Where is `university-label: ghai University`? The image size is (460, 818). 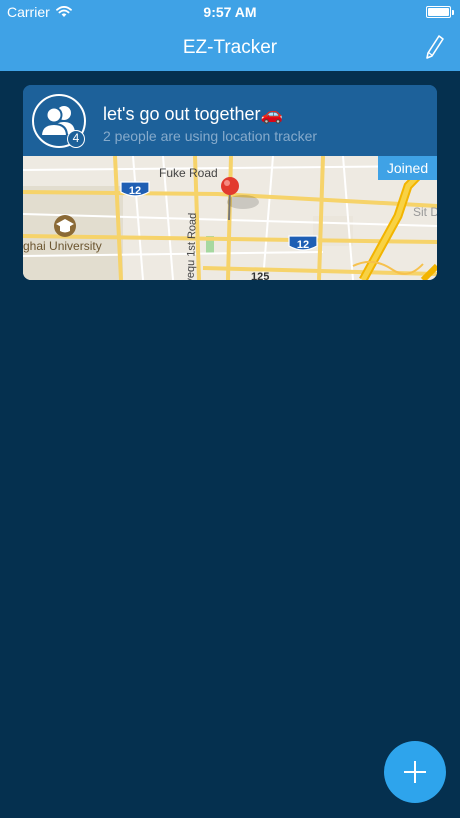 university-label: ghai University is located at coordinates (62, 246).